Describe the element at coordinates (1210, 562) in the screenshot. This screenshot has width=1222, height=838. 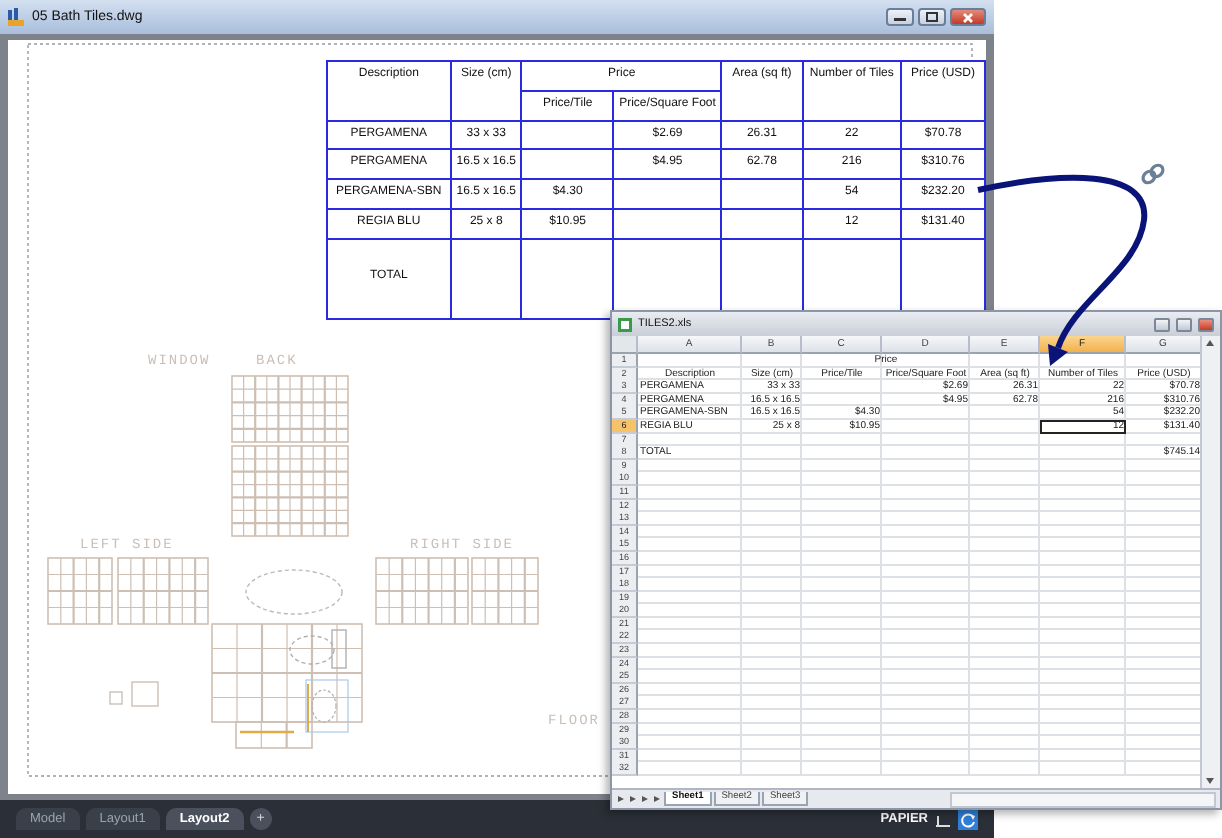
I see `vertical-scrollbar` at that location.